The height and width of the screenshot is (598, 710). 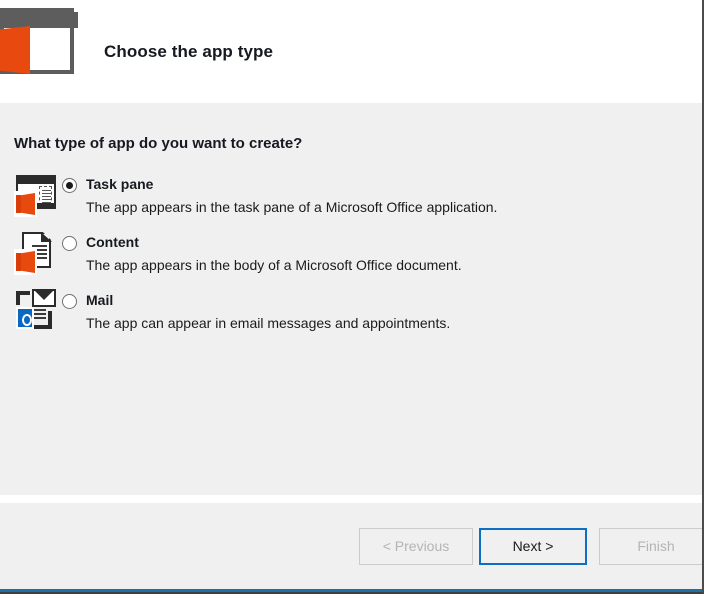 What do you see at coordinates (158, 143) in the screenshot?
I see `question-label: What type of app do you want to create?` at bounding box center [158, 143].